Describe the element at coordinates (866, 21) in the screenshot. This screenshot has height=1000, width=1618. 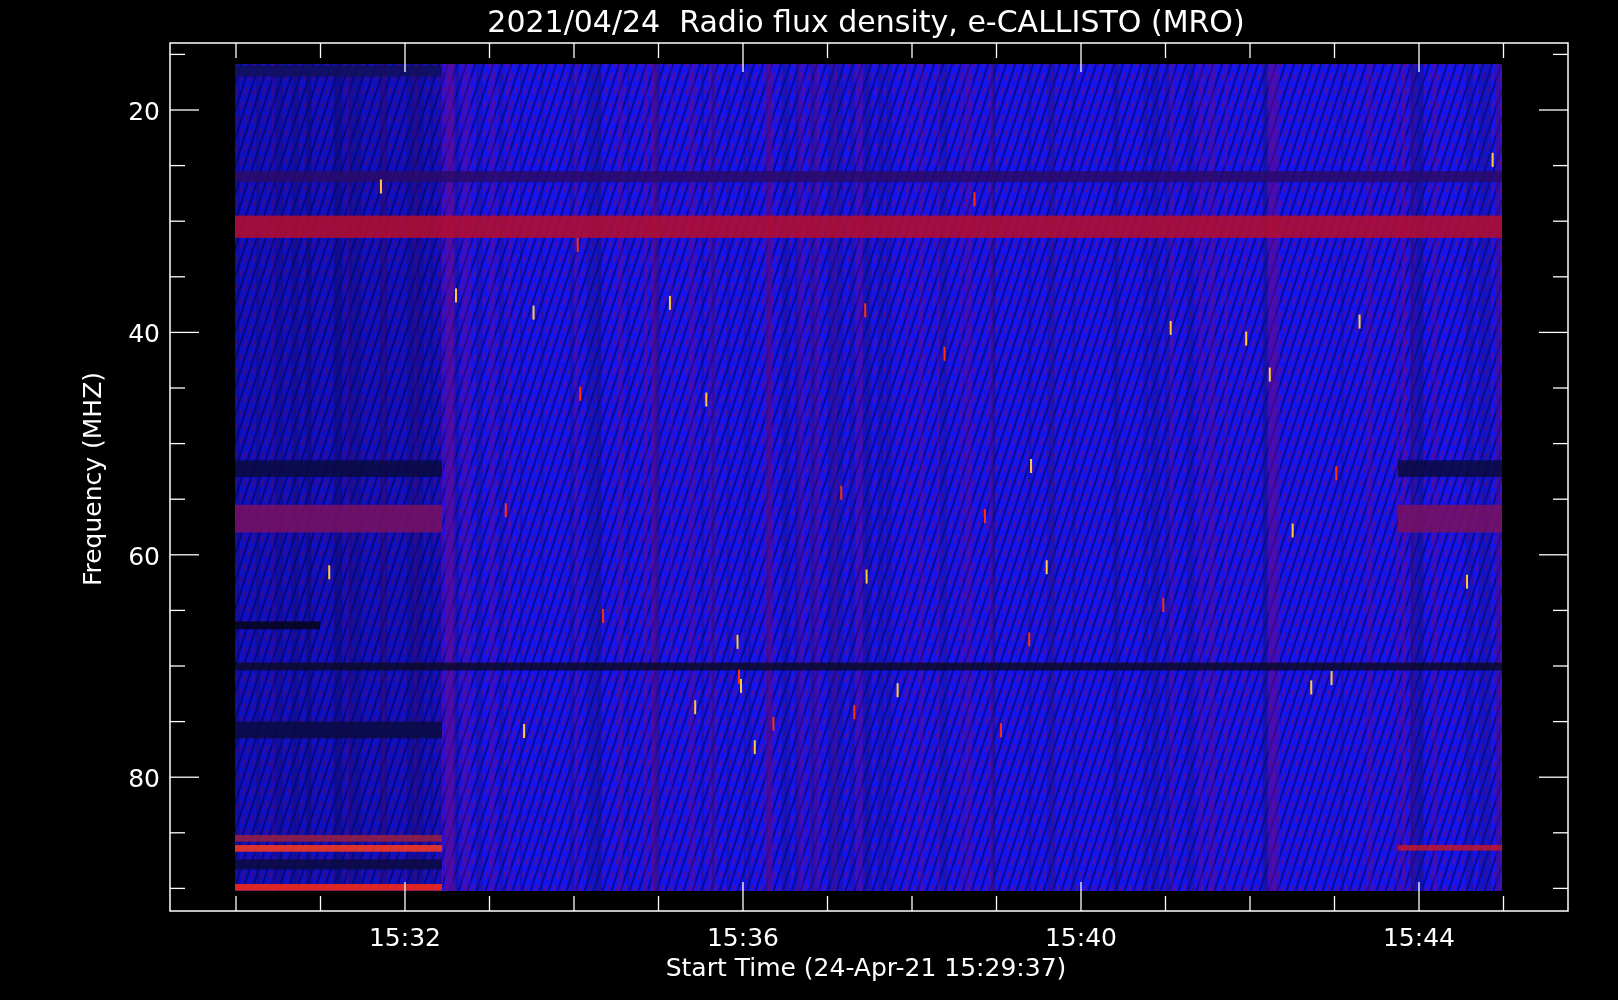
I see `chart-title: 2021/04/24 Radio flux density, e-CALLISTO (MRO)` at that location.